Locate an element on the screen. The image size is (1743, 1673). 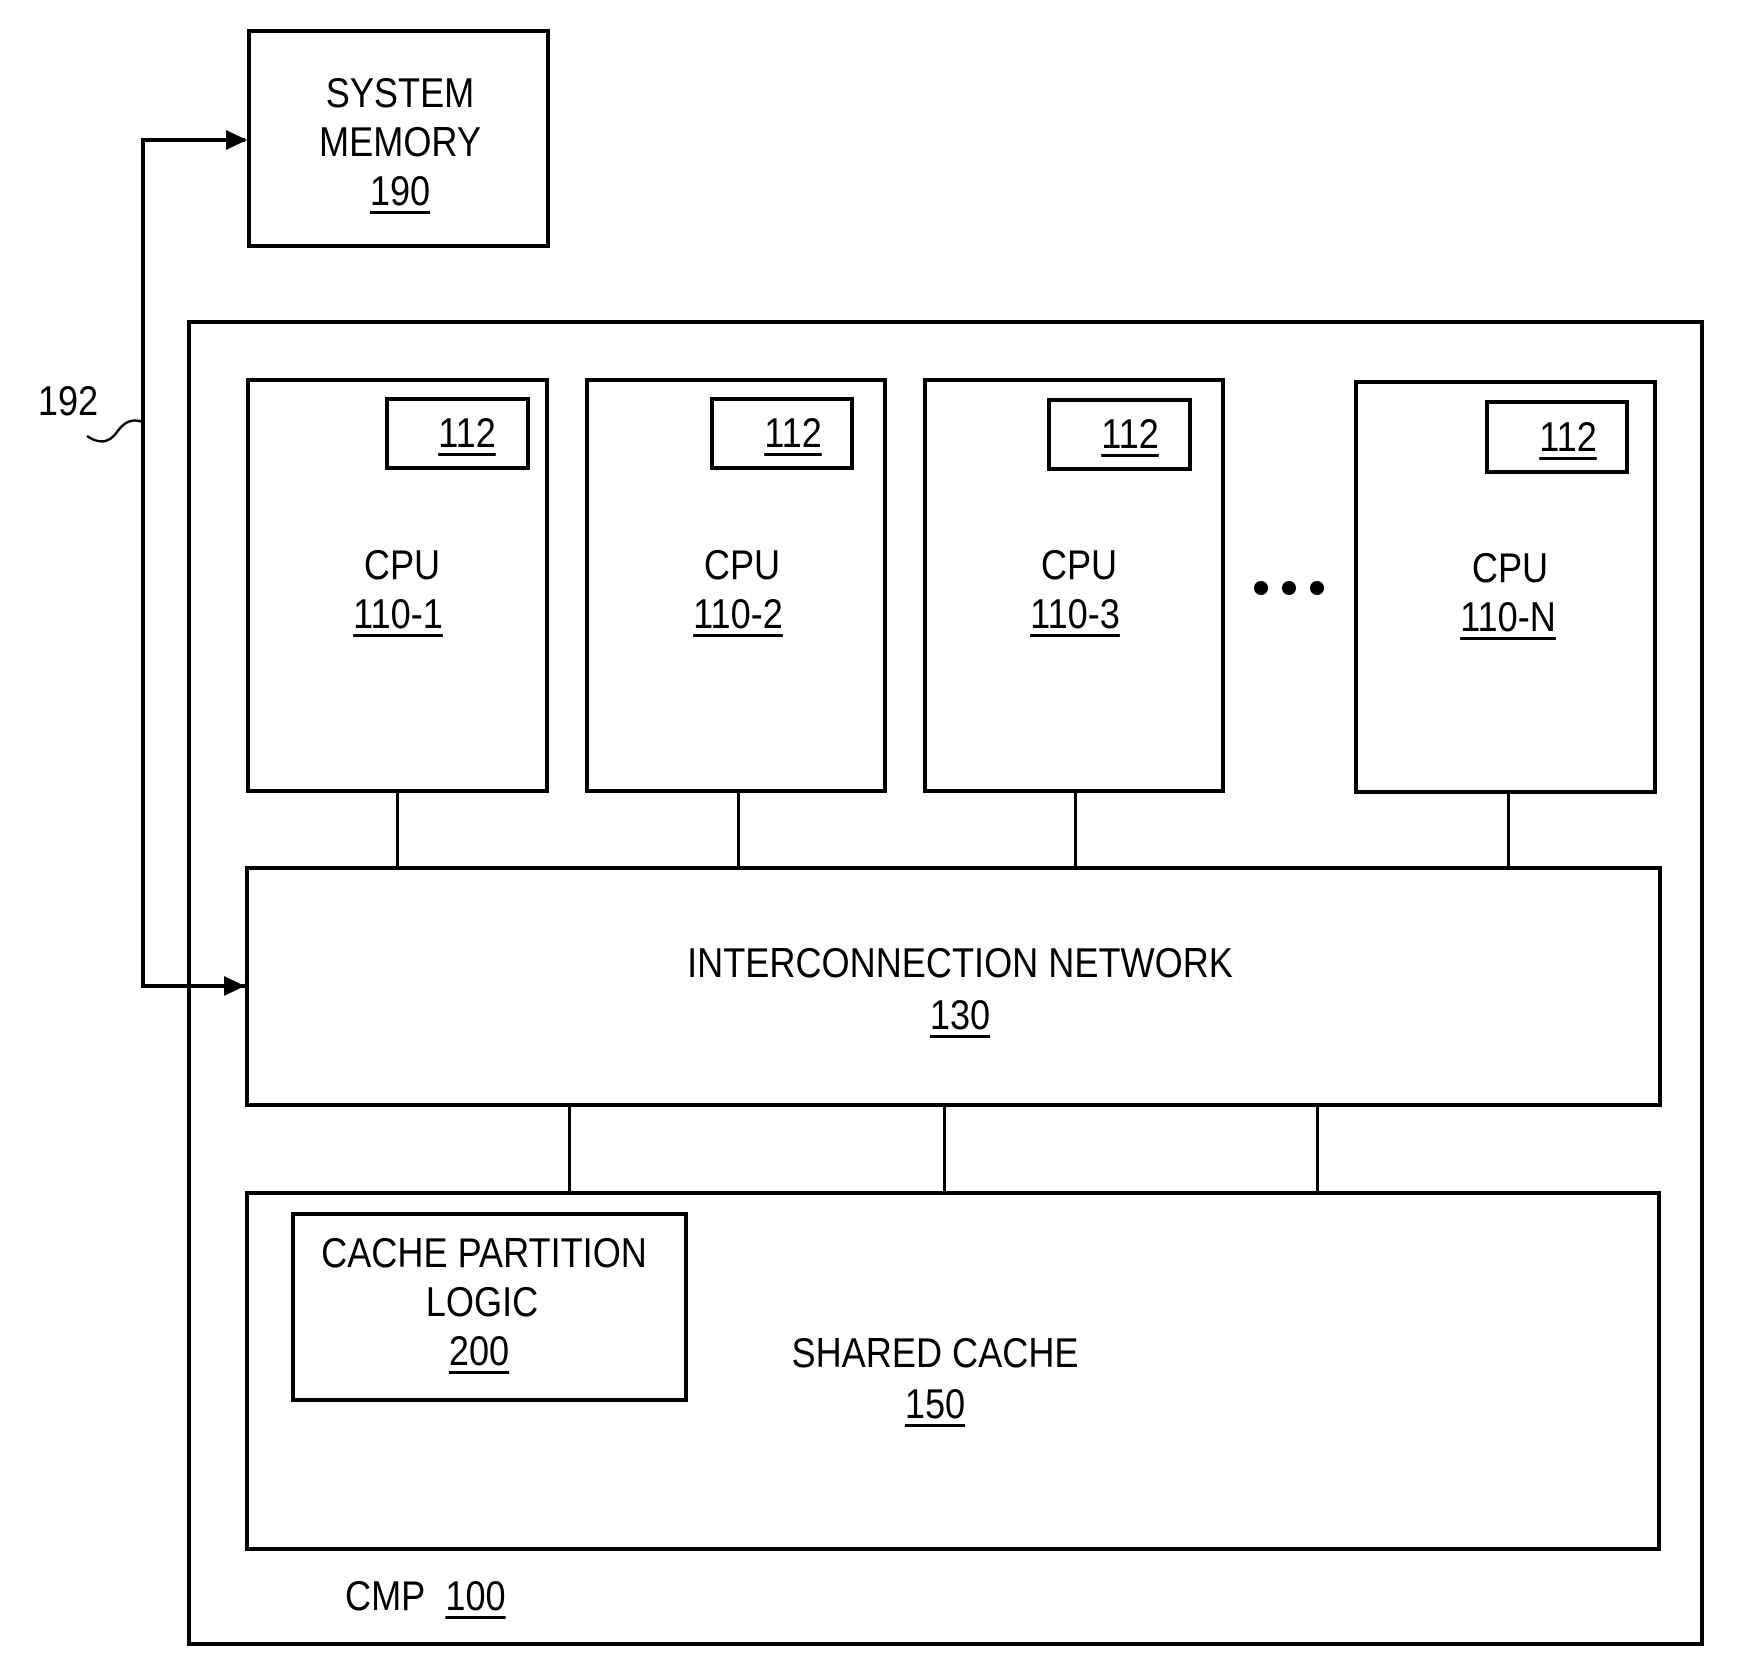
cpu-cache-ref-1: 112 is located at coordinates (467, 432).